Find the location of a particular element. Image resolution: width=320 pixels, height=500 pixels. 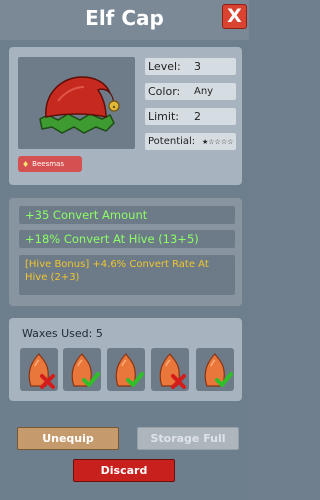

unequip-button: Unequip is located at coordinates (68, 438).